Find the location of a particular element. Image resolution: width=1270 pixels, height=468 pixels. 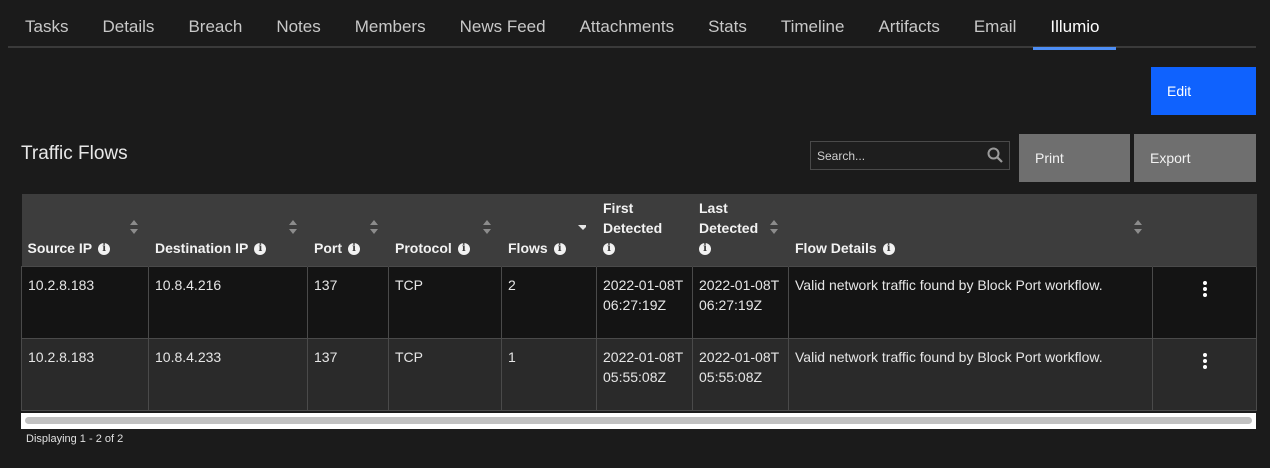

search-icon is located at coordinates (995, 155).